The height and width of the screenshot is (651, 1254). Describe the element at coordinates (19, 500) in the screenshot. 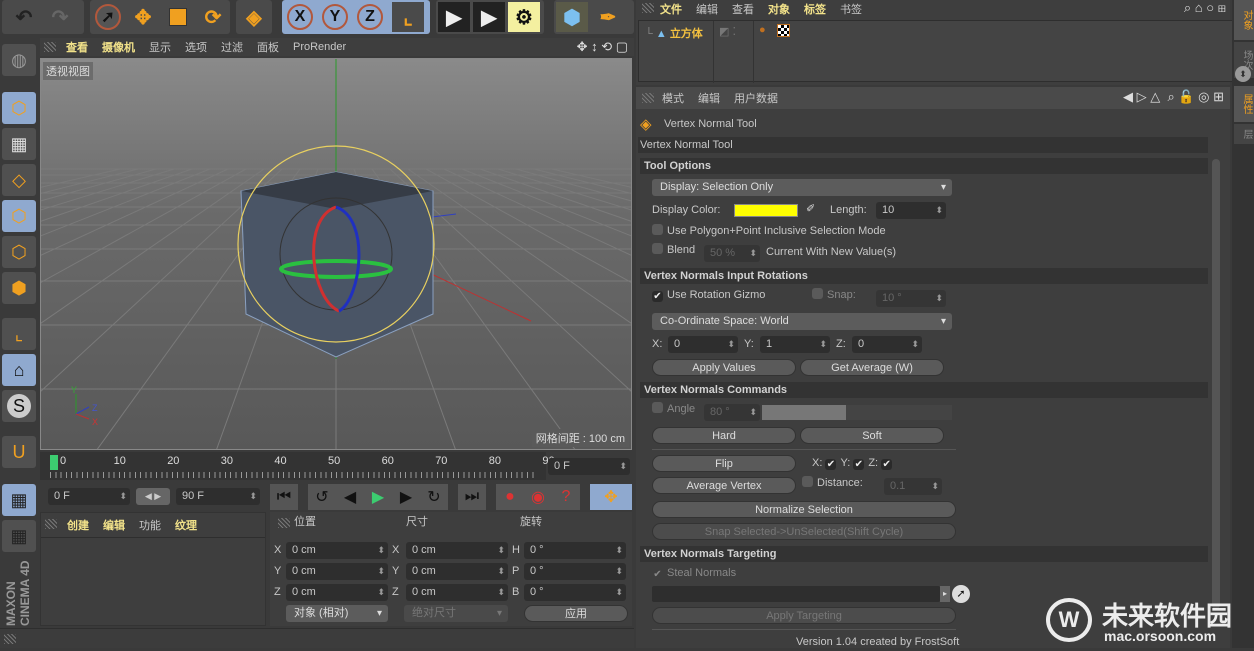

I see `locked-workplane-icon: ▦` at that location.